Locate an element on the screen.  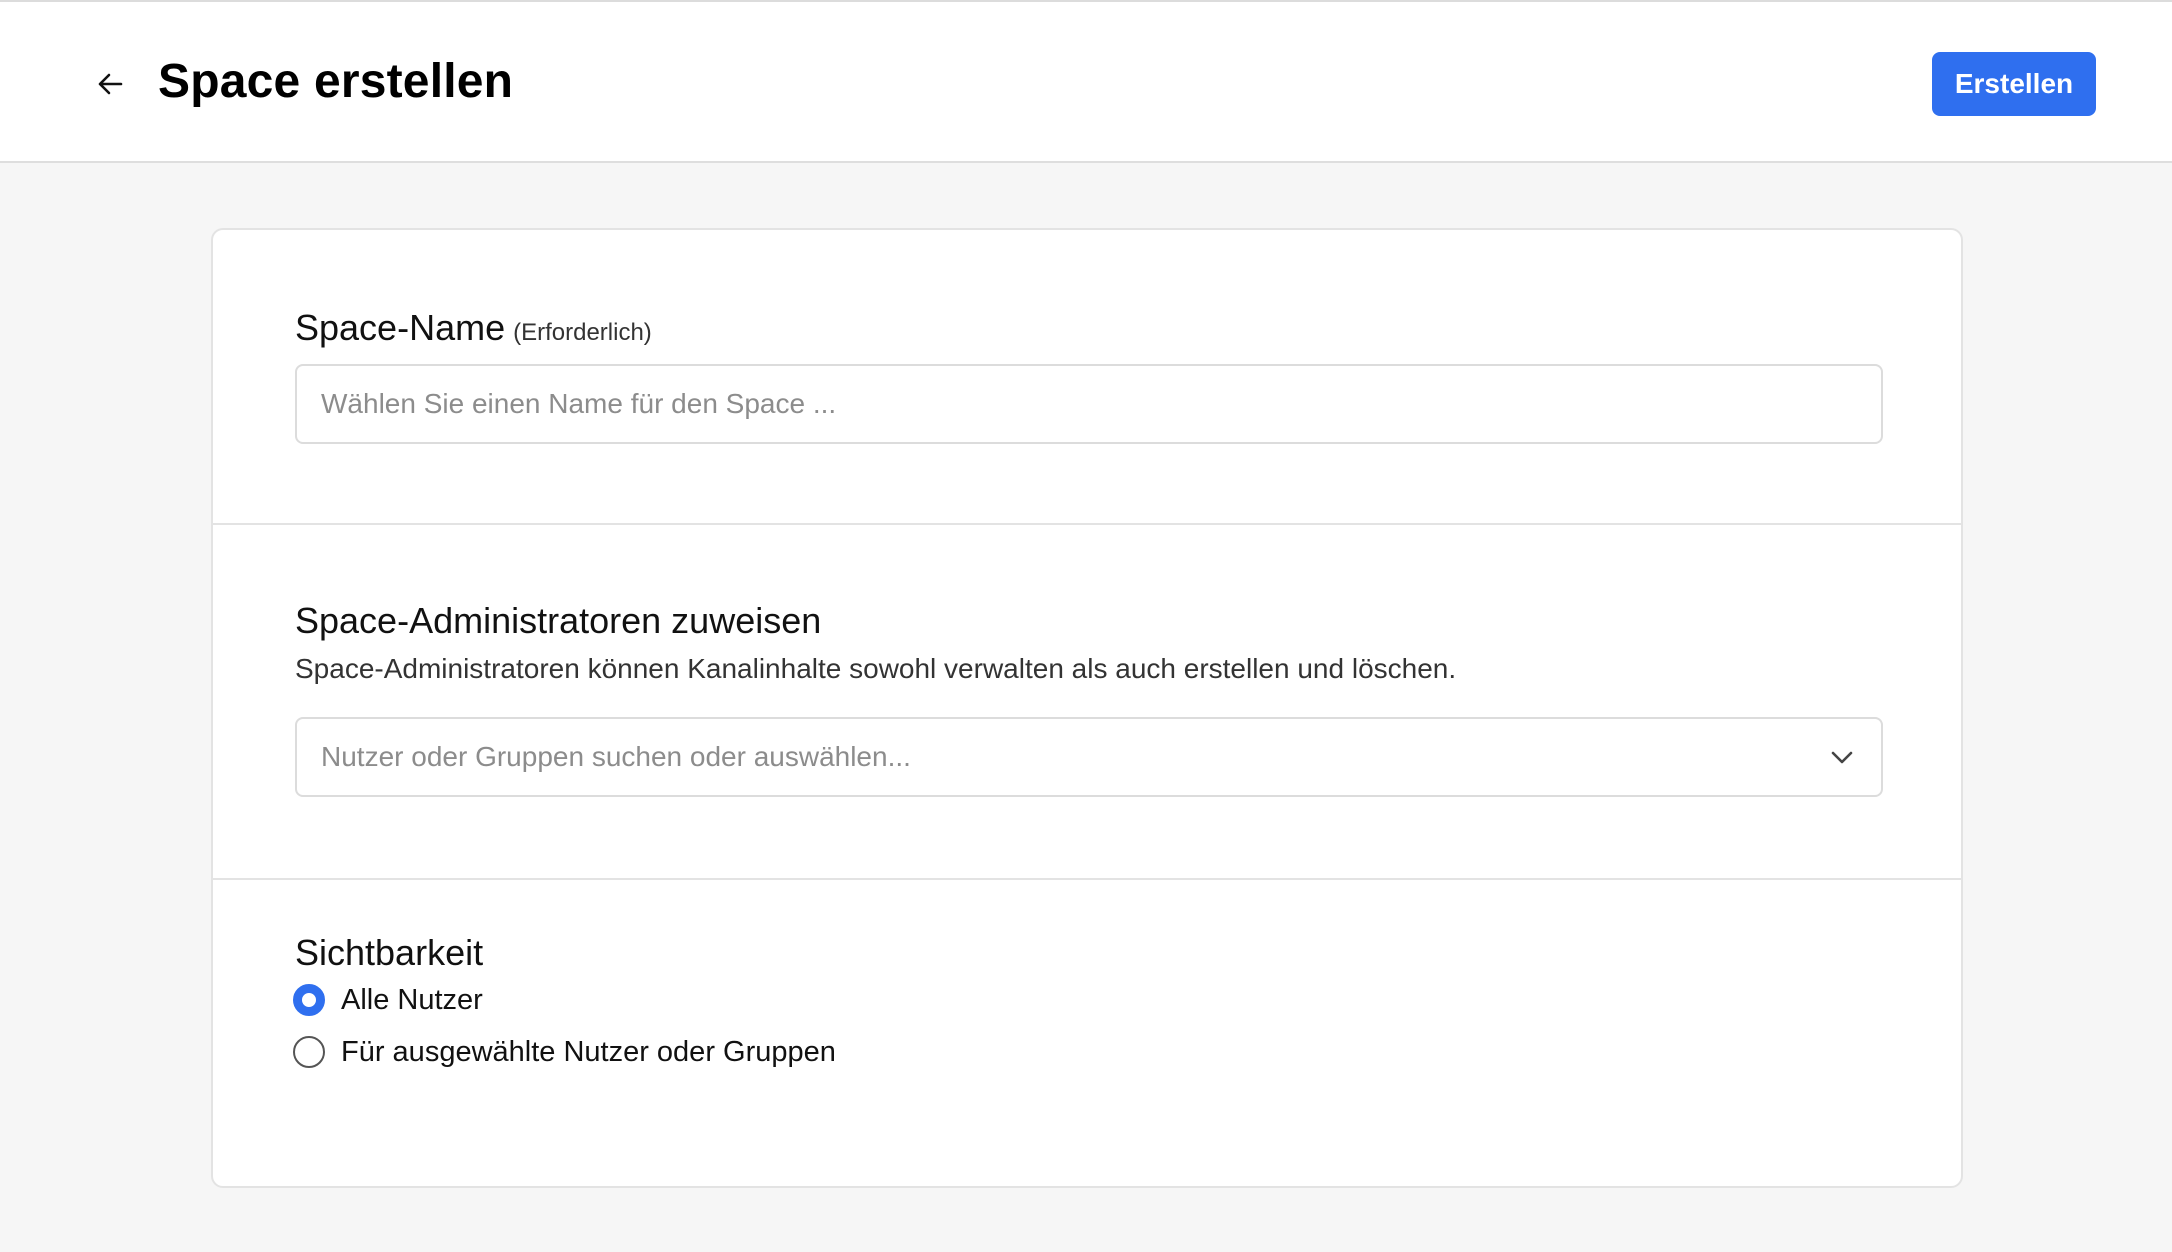
header-bar: Space erstellen Erstellen is located at coordinates (1086, 81).